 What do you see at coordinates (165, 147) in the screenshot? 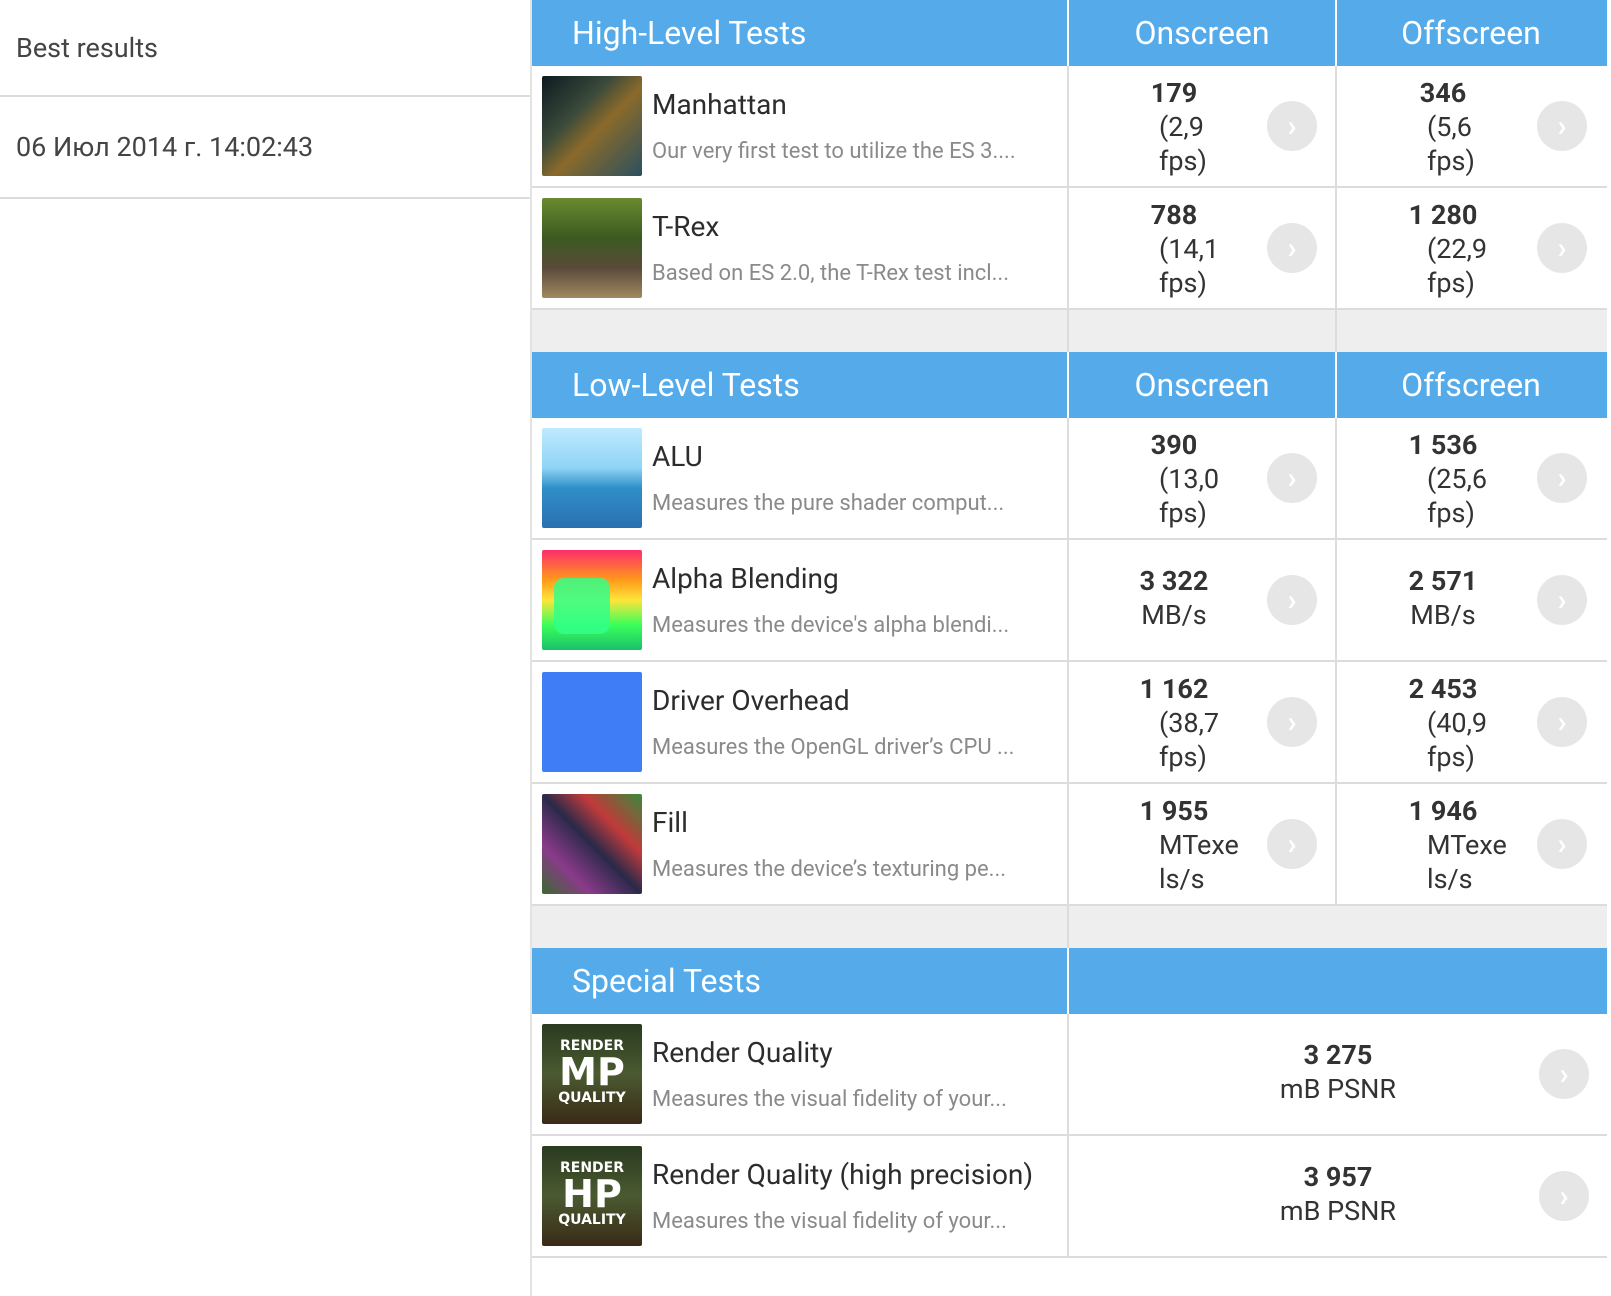
I see `result-date-label: 06 Июл 2014 г. 14:02:43` at bounding box center [165, 147].